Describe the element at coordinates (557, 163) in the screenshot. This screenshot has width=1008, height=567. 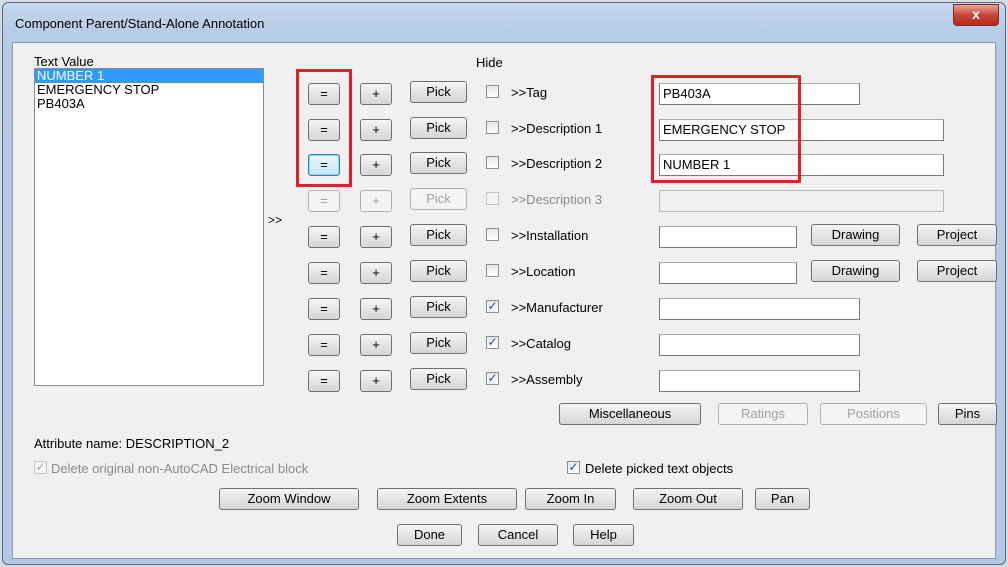
I see `row-description-2-label: >>Description 2` at that location.